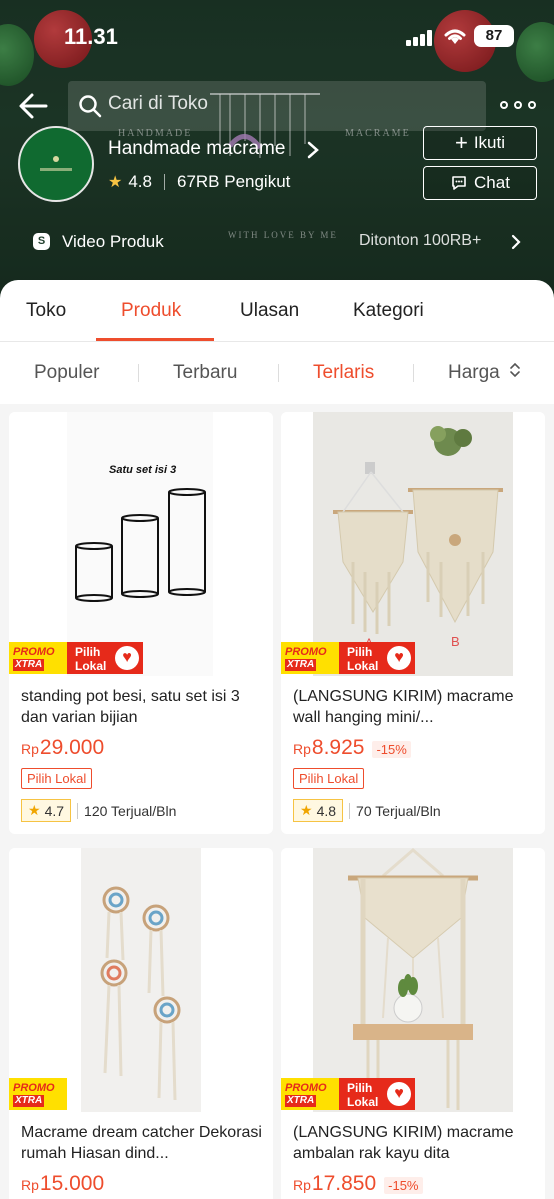  I want to click on promo-badges: PROMO XTRA, so click(38, 1095).